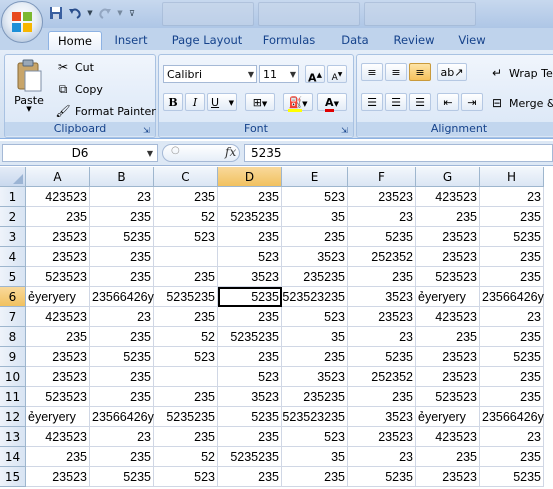 The height and width of the screenshot is (489, 553). I want to click on tab-review: Review, so click(414, 40).